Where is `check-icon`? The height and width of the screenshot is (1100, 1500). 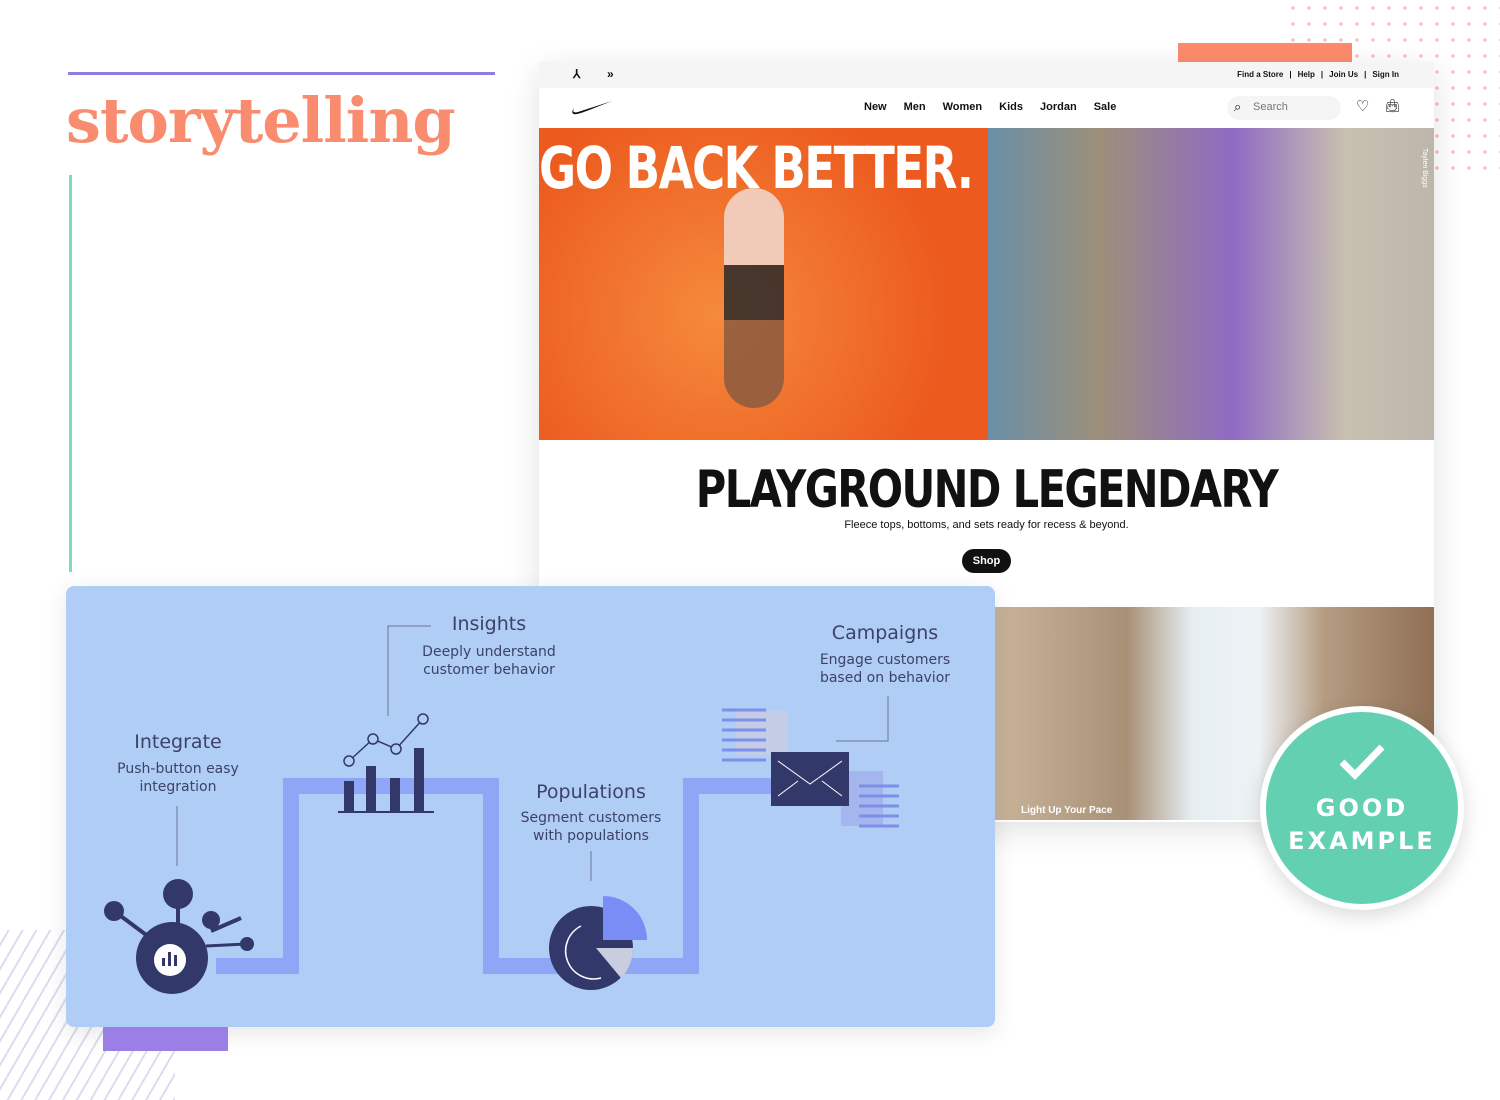
check-icon is located at coordinates (1362, 762).